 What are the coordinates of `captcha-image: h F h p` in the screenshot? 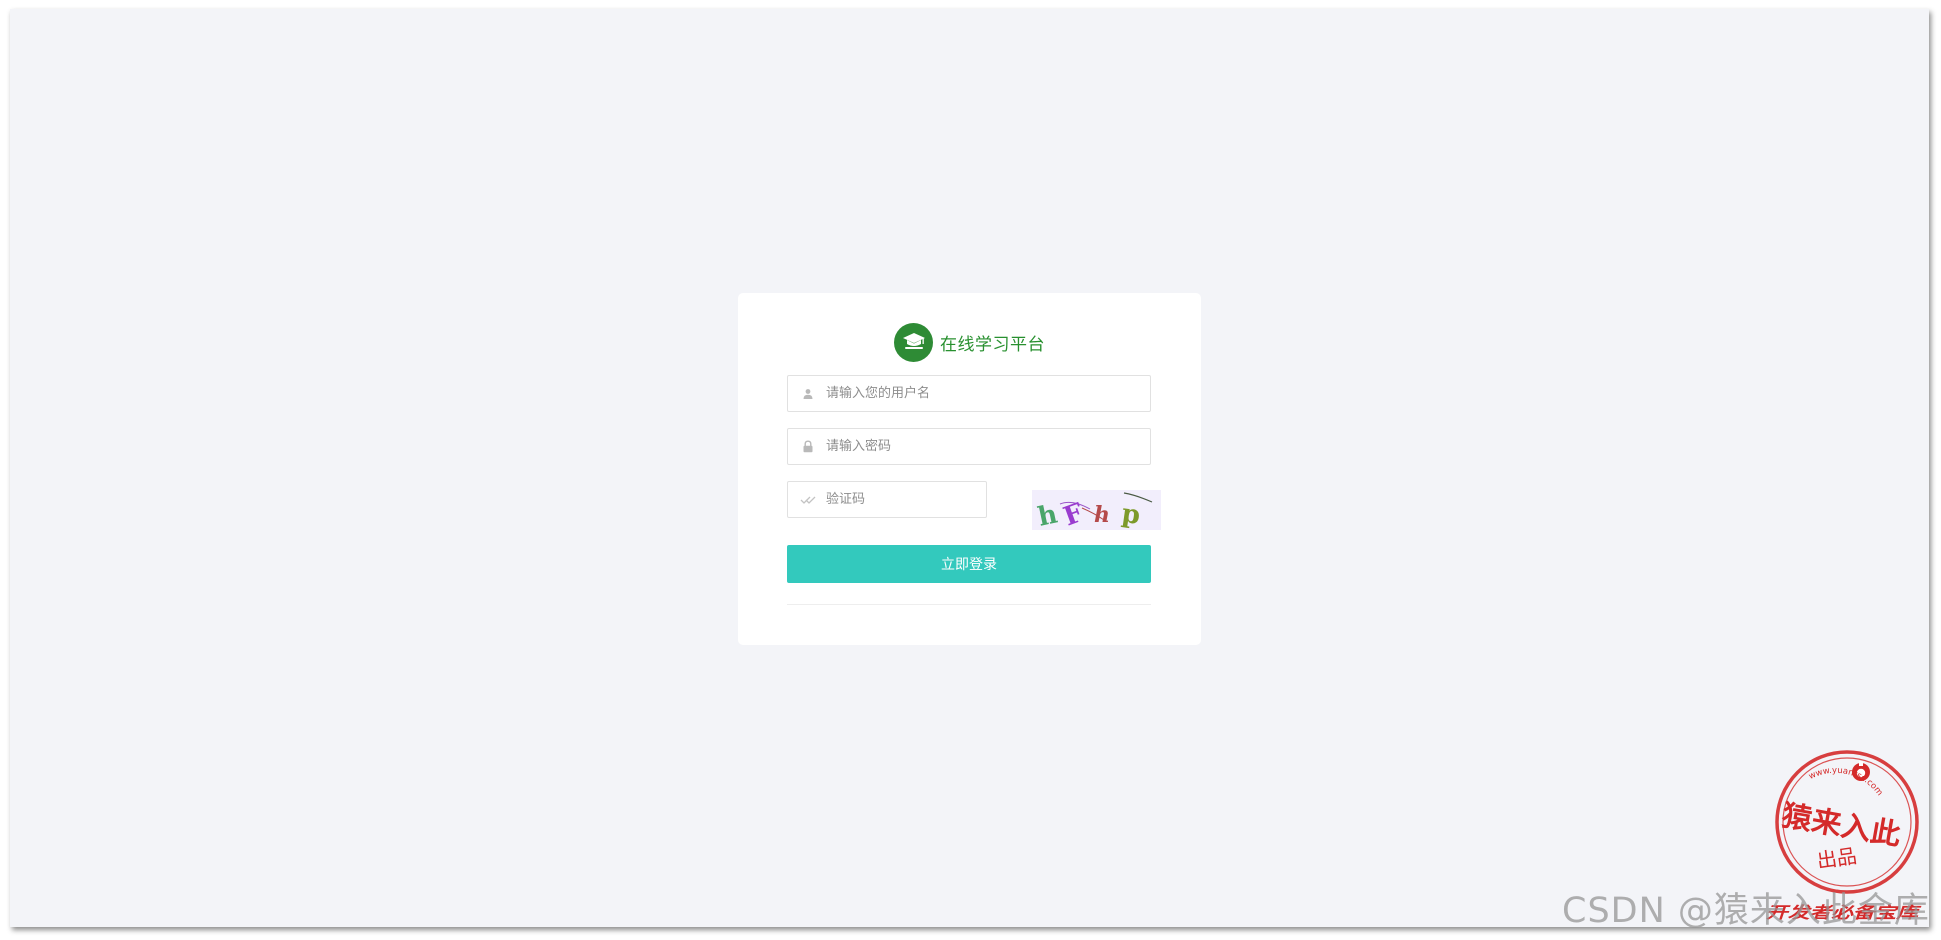 It's located at (1096, 511).